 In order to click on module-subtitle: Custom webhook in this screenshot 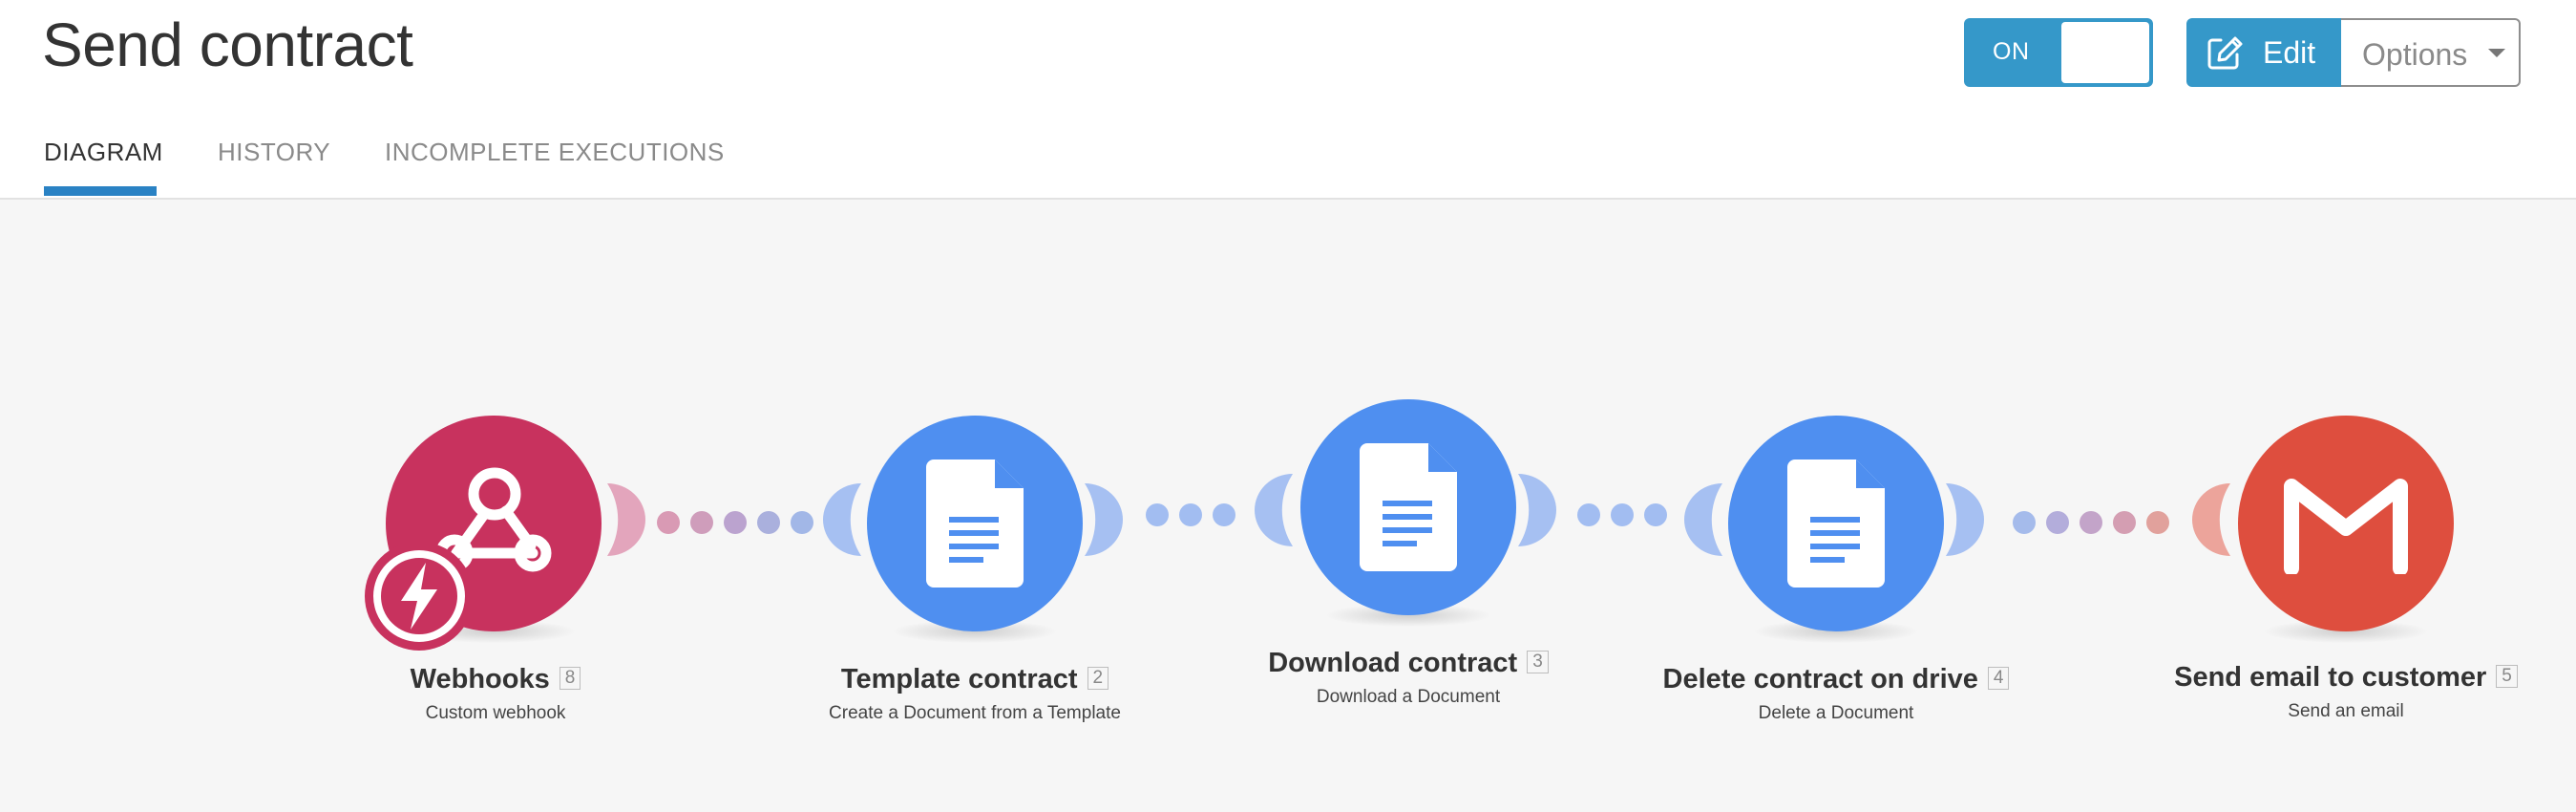, I will do `click(495, 713)`.